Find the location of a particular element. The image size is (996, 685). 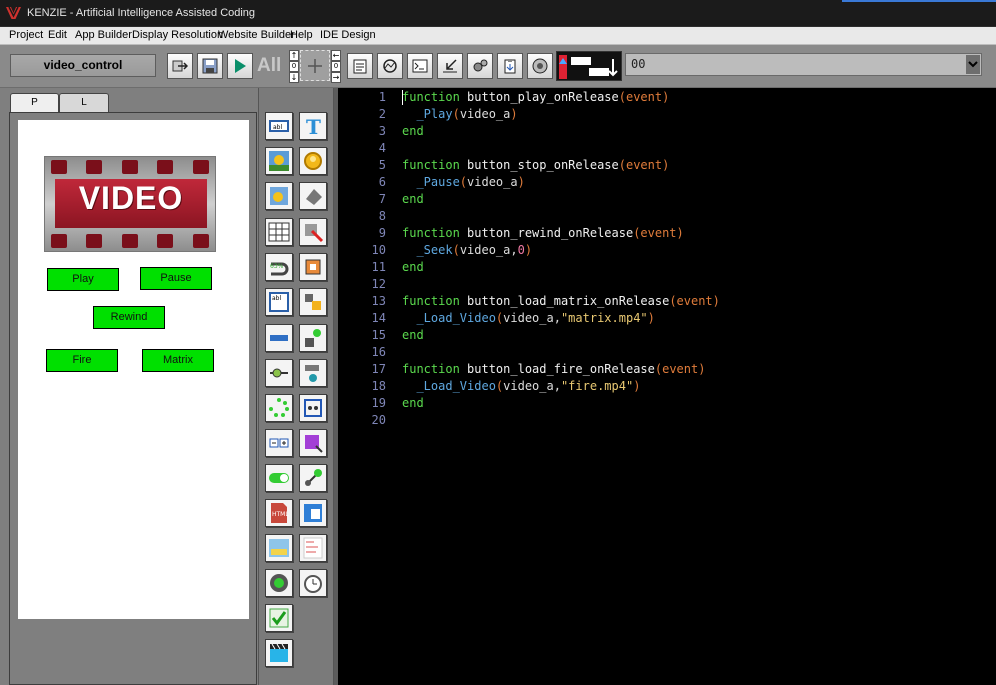

code-token: ( is located at coordinates (456, 250).